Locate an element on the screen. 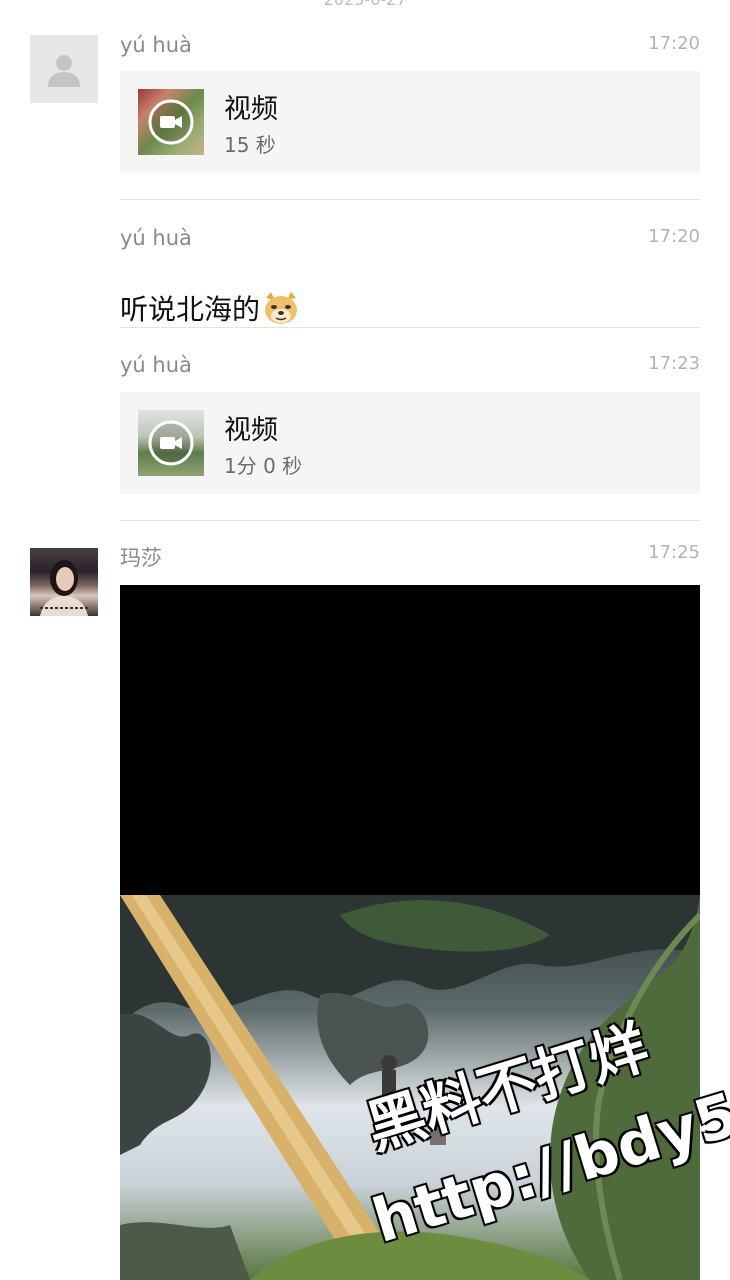 This screenshot has height=1280, width=730. message-time: 17:25 is located at coordinates (674, 552).